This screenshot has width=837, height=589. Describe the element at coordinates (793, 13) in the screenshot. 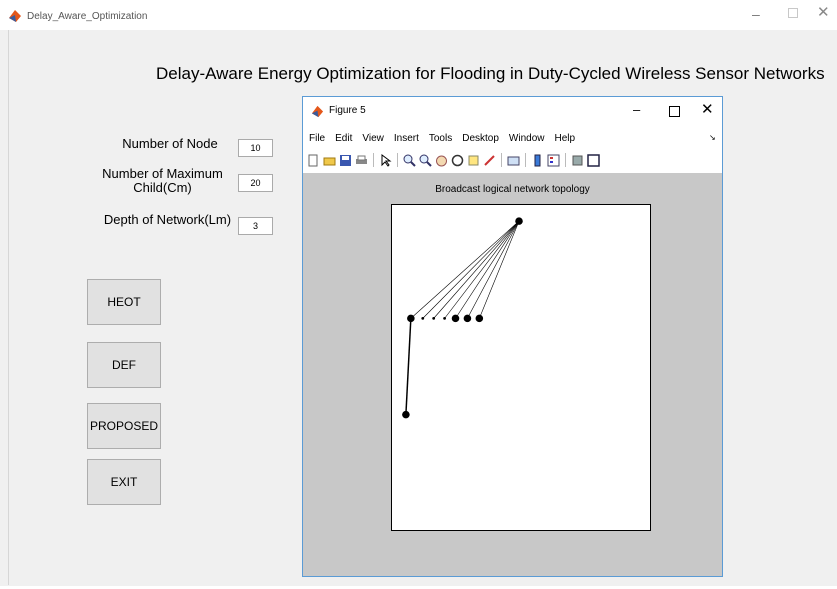

I see `maximize-button` at that location.